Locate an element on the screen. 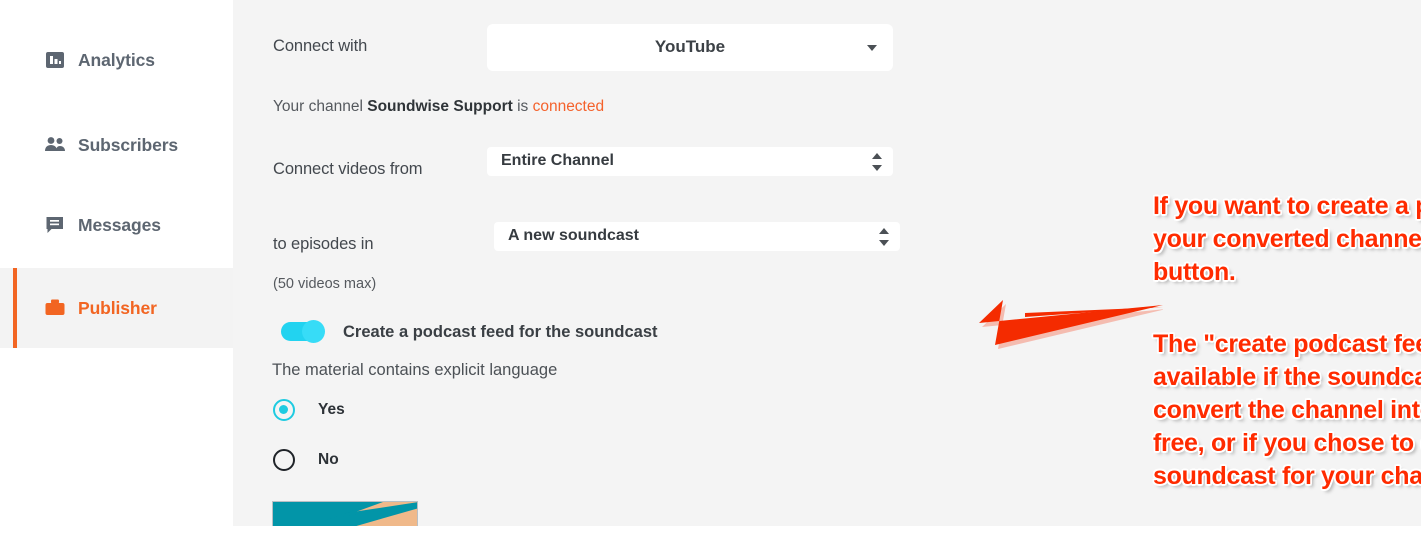 The image size is (1421, 536). sidebar-item-label: Messages is located at coordinates (119, 224).